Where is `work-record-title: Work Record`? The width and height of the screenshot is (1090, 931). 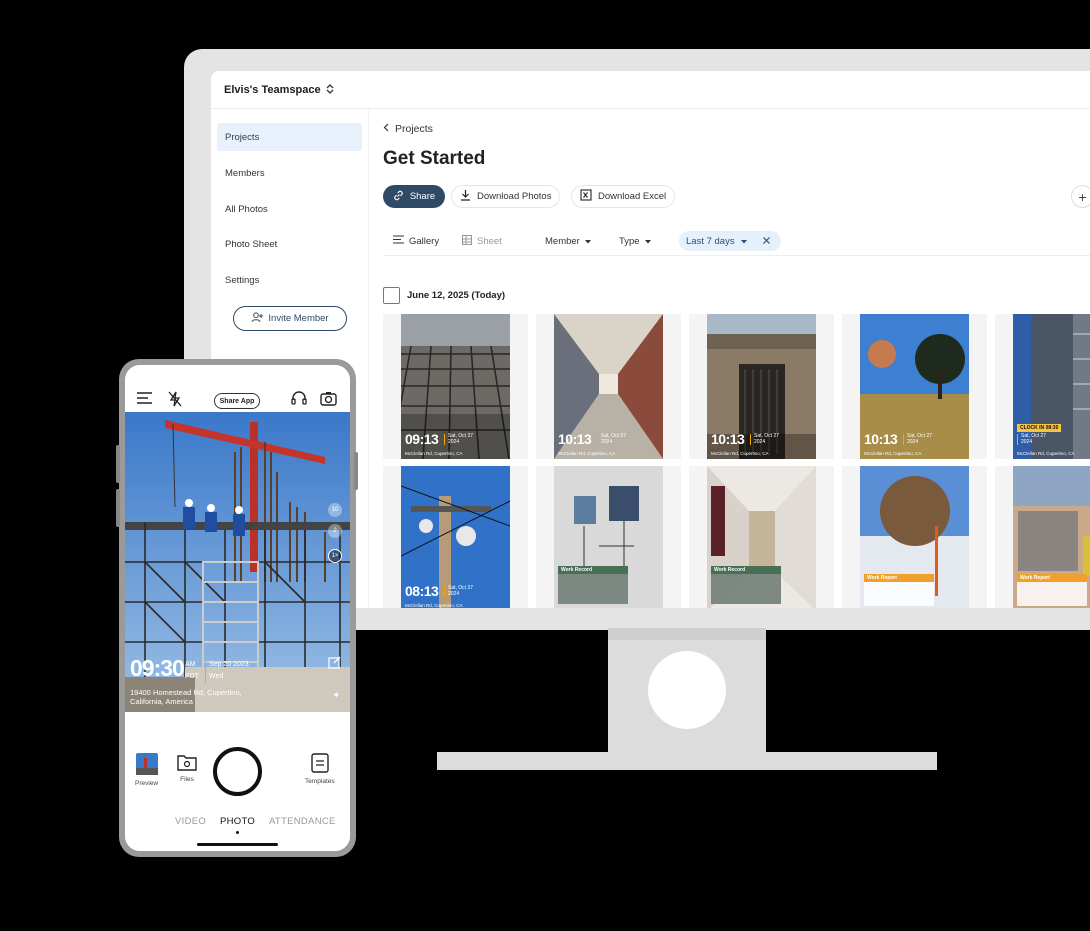
work-record-title: Work Record is located at coordinates (746, 570).